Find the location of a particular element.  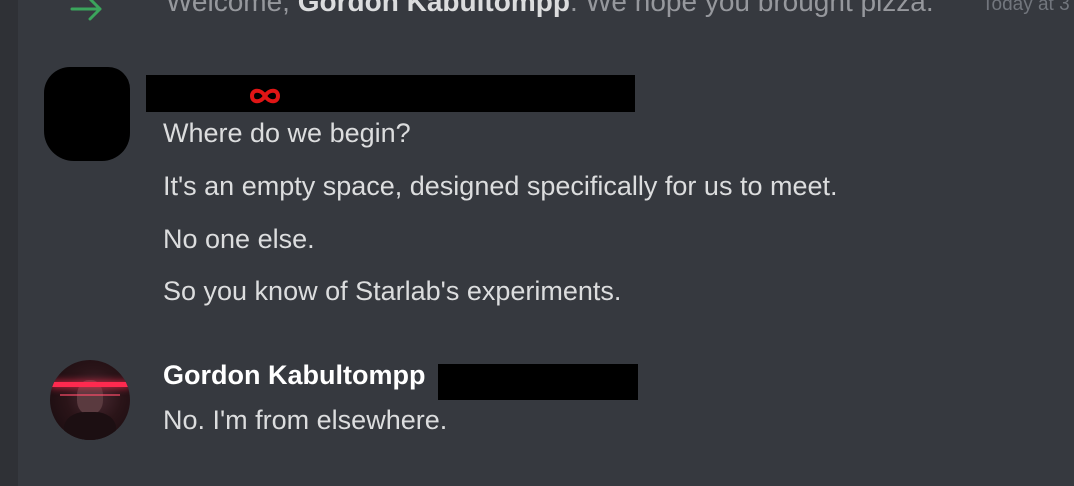

redacted-username is located at coordinates (390, 93).